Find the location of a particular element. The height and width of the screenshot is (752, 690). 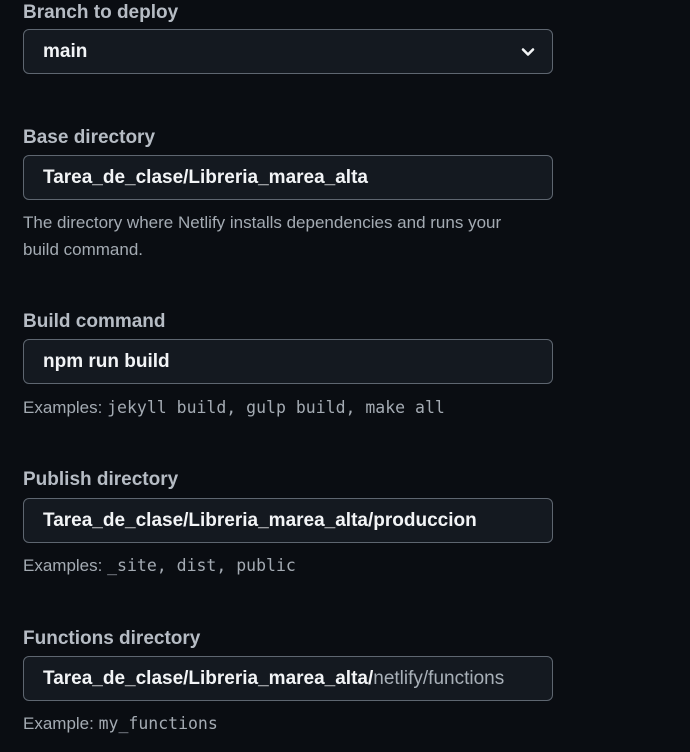

publish-directory-help: Examples: _site, dist, public is located at coordinates (288, 565).